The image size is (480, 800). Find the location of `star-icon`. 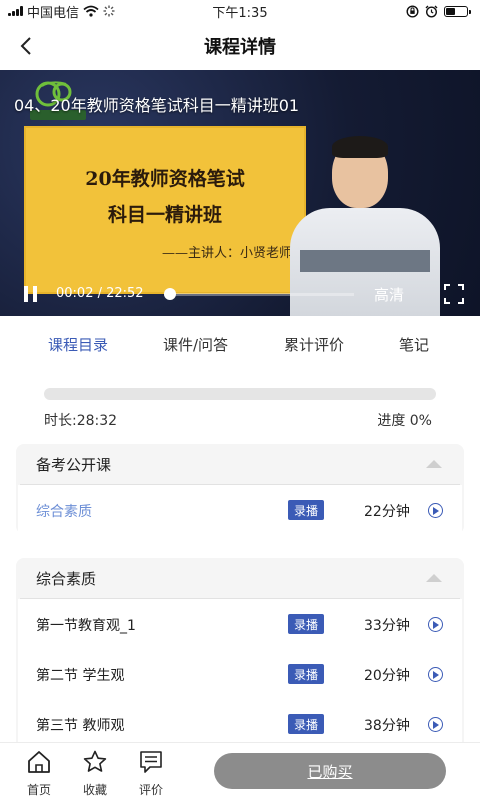

star-icon is located at coordinates (95, 761).